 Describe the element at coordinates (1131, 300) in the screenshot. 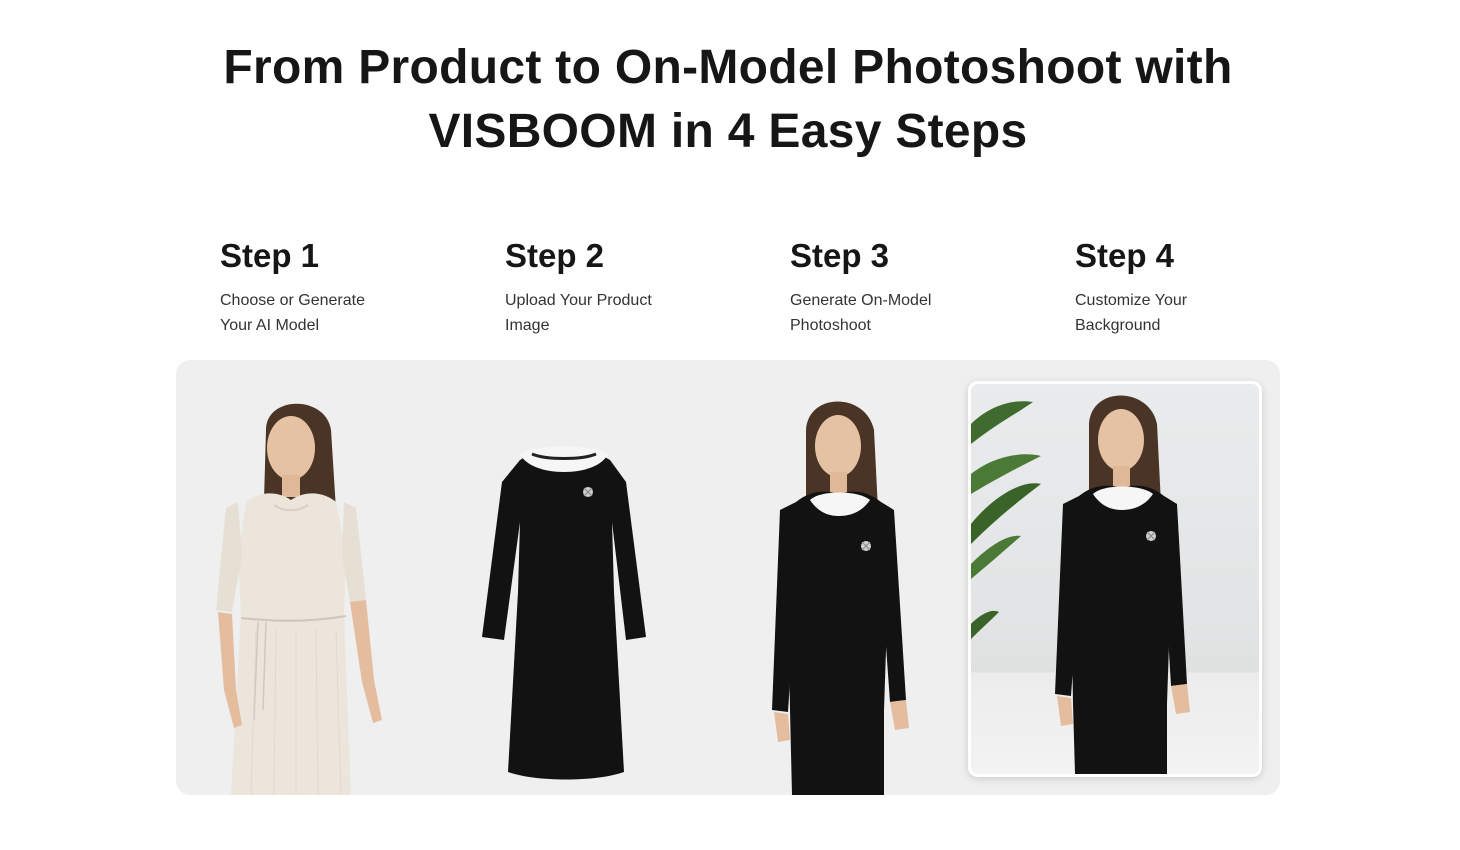

I see `step-4-description-line-1: Customize Your` at that location.